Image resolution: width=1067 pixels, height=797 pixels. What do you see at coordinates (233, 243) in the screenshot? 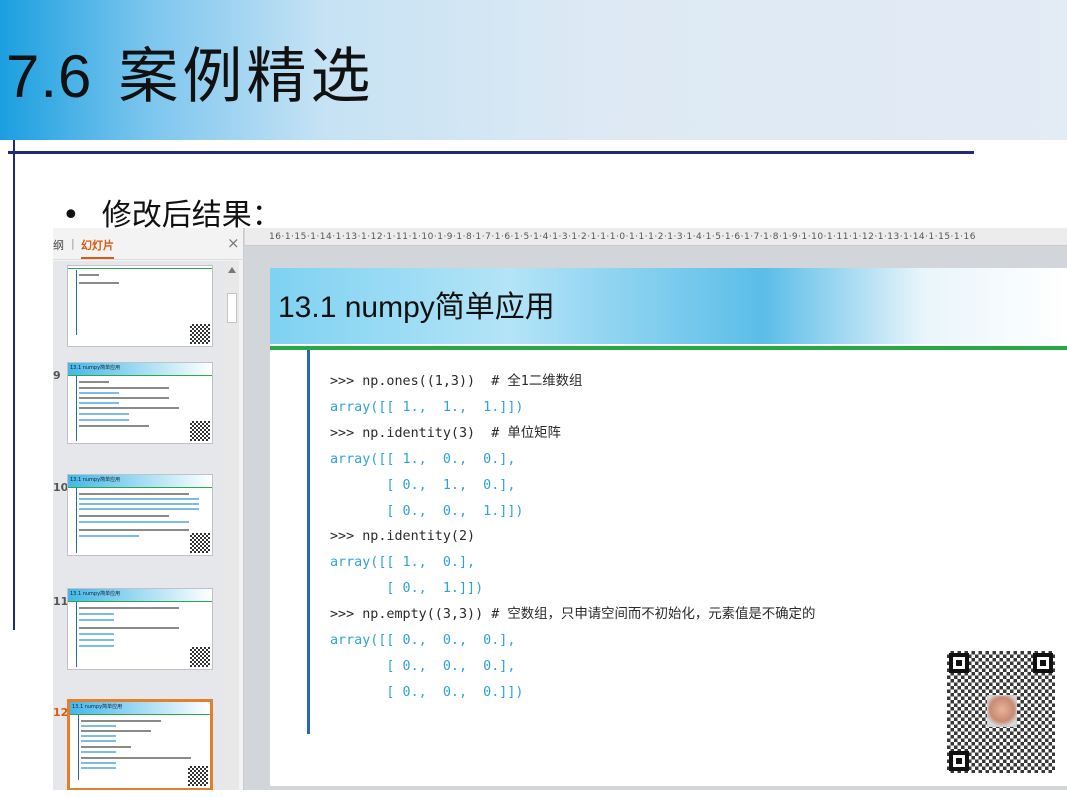
I see `close-icon: ×` at bounding box center [233, 243].